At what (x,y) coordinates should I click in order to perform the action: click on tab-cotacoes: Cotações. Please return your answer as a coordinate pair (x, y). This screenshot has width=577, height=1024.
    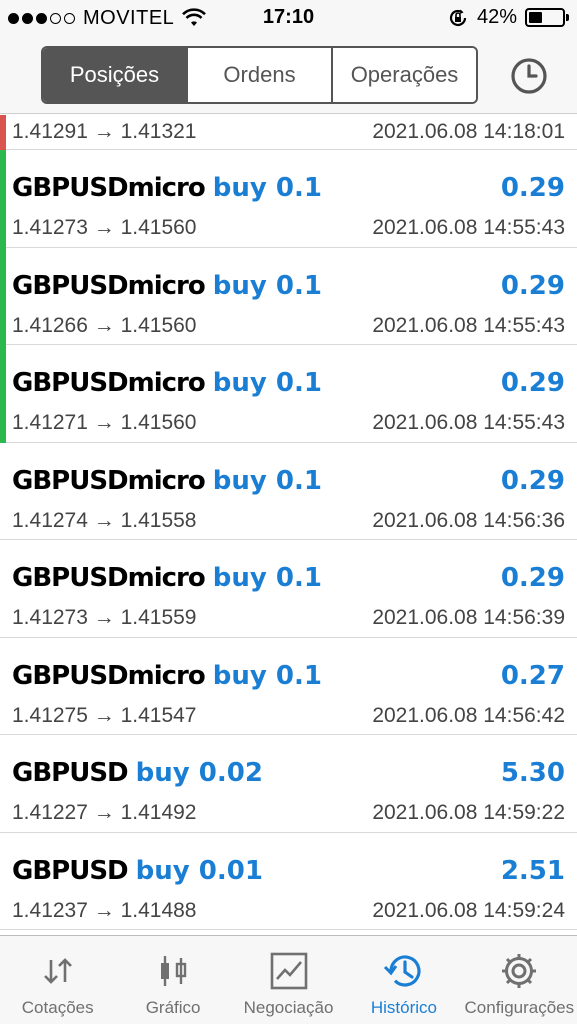
    Looking at the image, I should click on (57, 980).